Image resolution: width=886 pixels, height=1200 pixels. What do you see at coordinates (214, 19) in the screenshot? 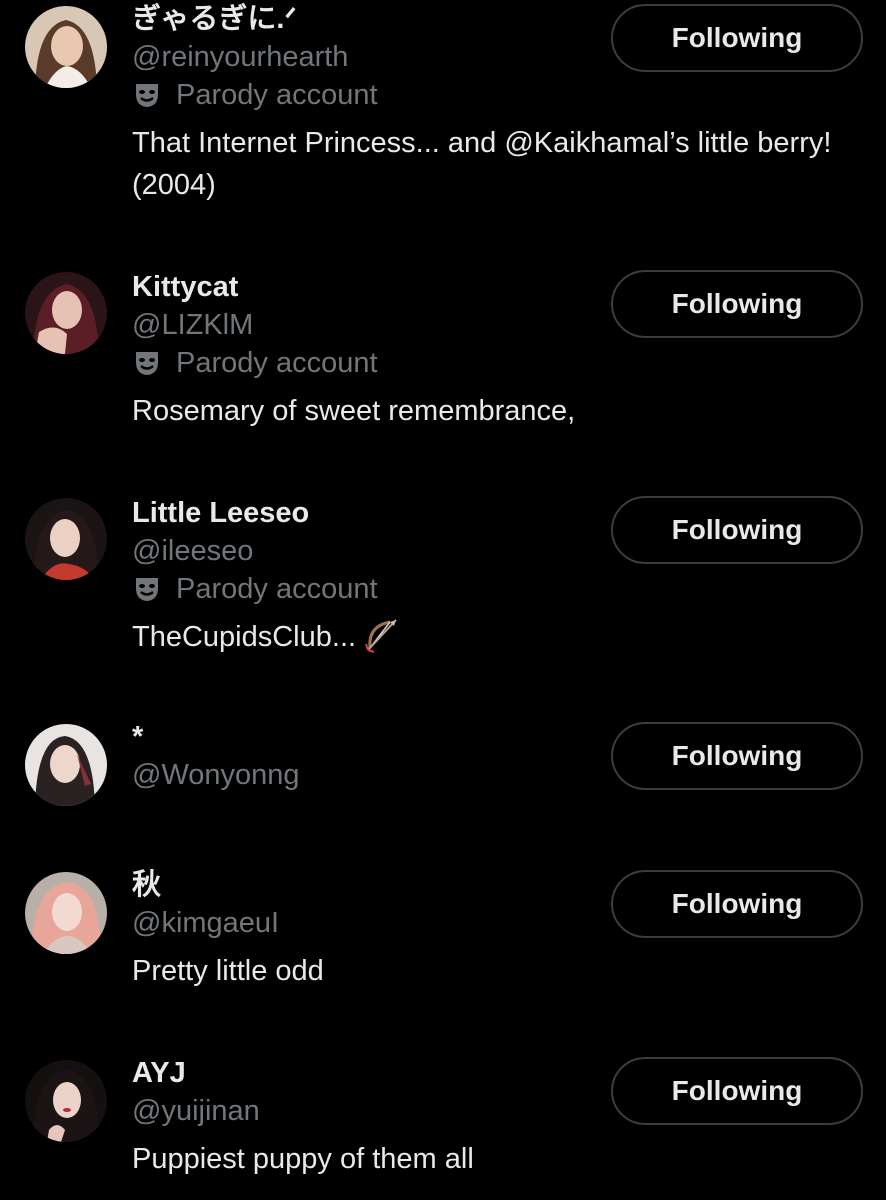
I see `display-name: ぎゃるぎに.ᐟ` at bounding box center [214, 19].